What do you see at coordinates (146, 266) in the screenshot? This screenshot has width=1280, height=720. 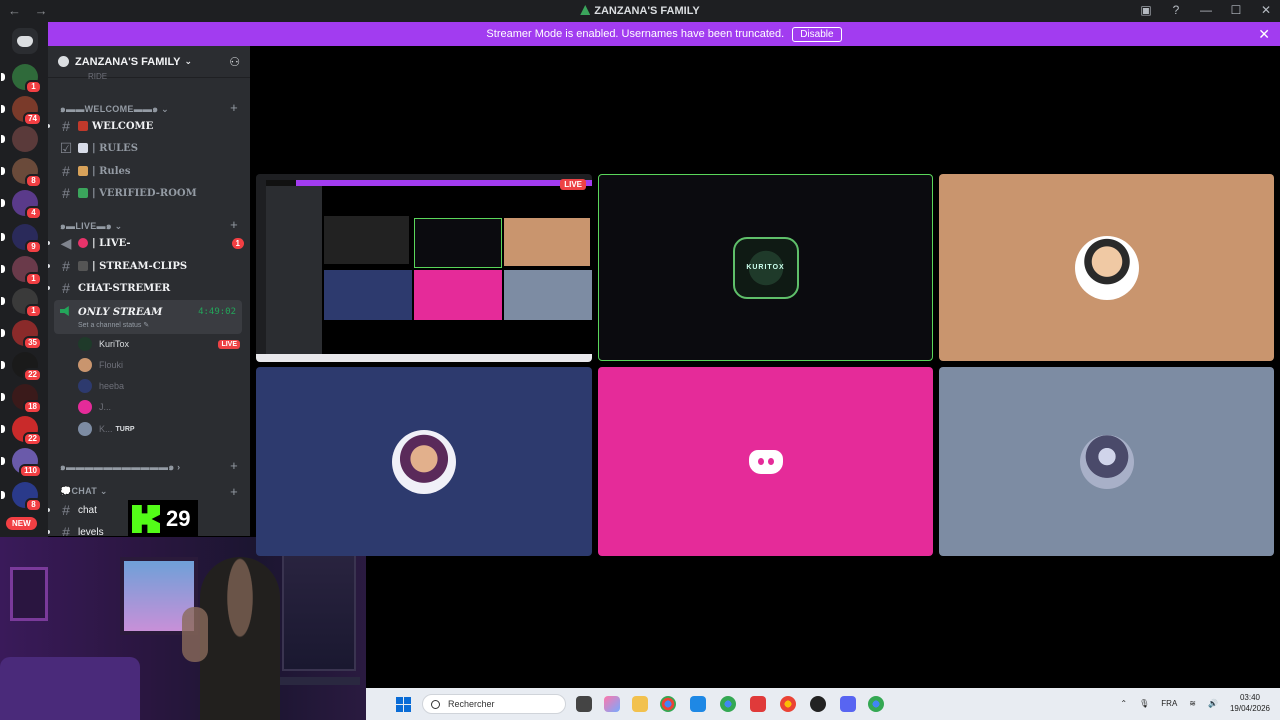 I see `channel-stream-clips: # | STREAM-CLIPS` at bounding box center [146, 266].